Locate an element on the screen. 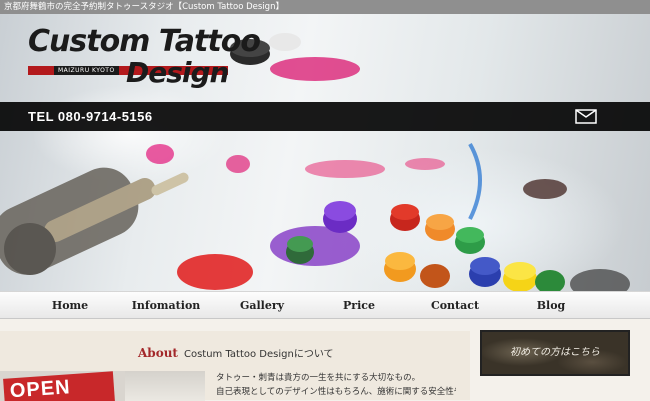 This screenshot has width=650, height=401. about-subtitle: Costum Tattoo Designについて is located at coordinates (258, 354).